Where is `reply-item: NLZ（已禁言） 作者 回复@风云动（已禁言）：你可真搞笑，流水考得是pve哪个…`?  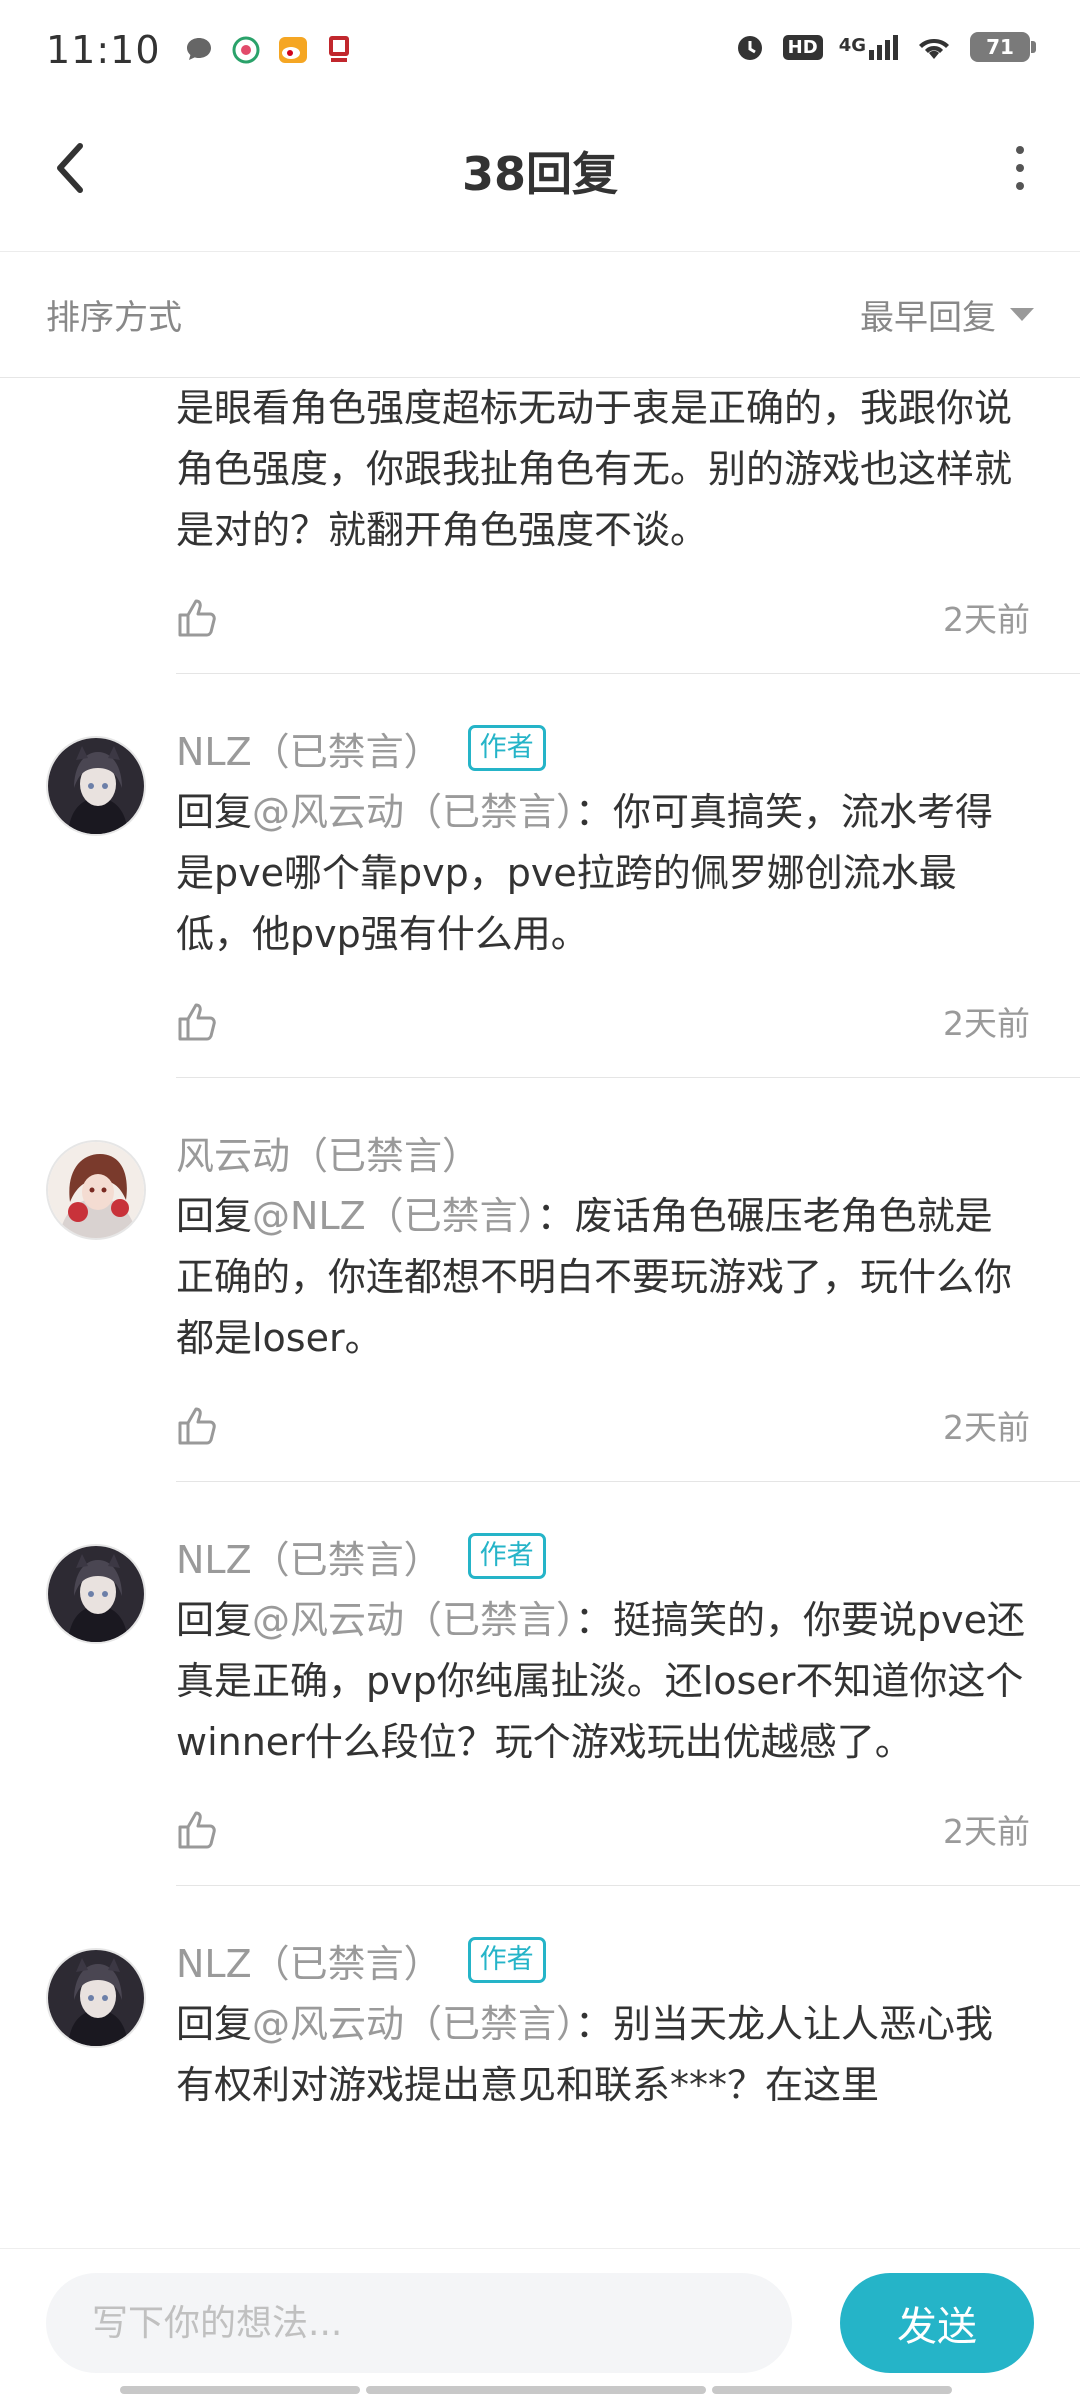 reply-item: NLZ（已禁言） 作者 回复@风云动（已禁言）：你可真搞笑，流水考得是pve哪个… is located at coordinates (540, 886).